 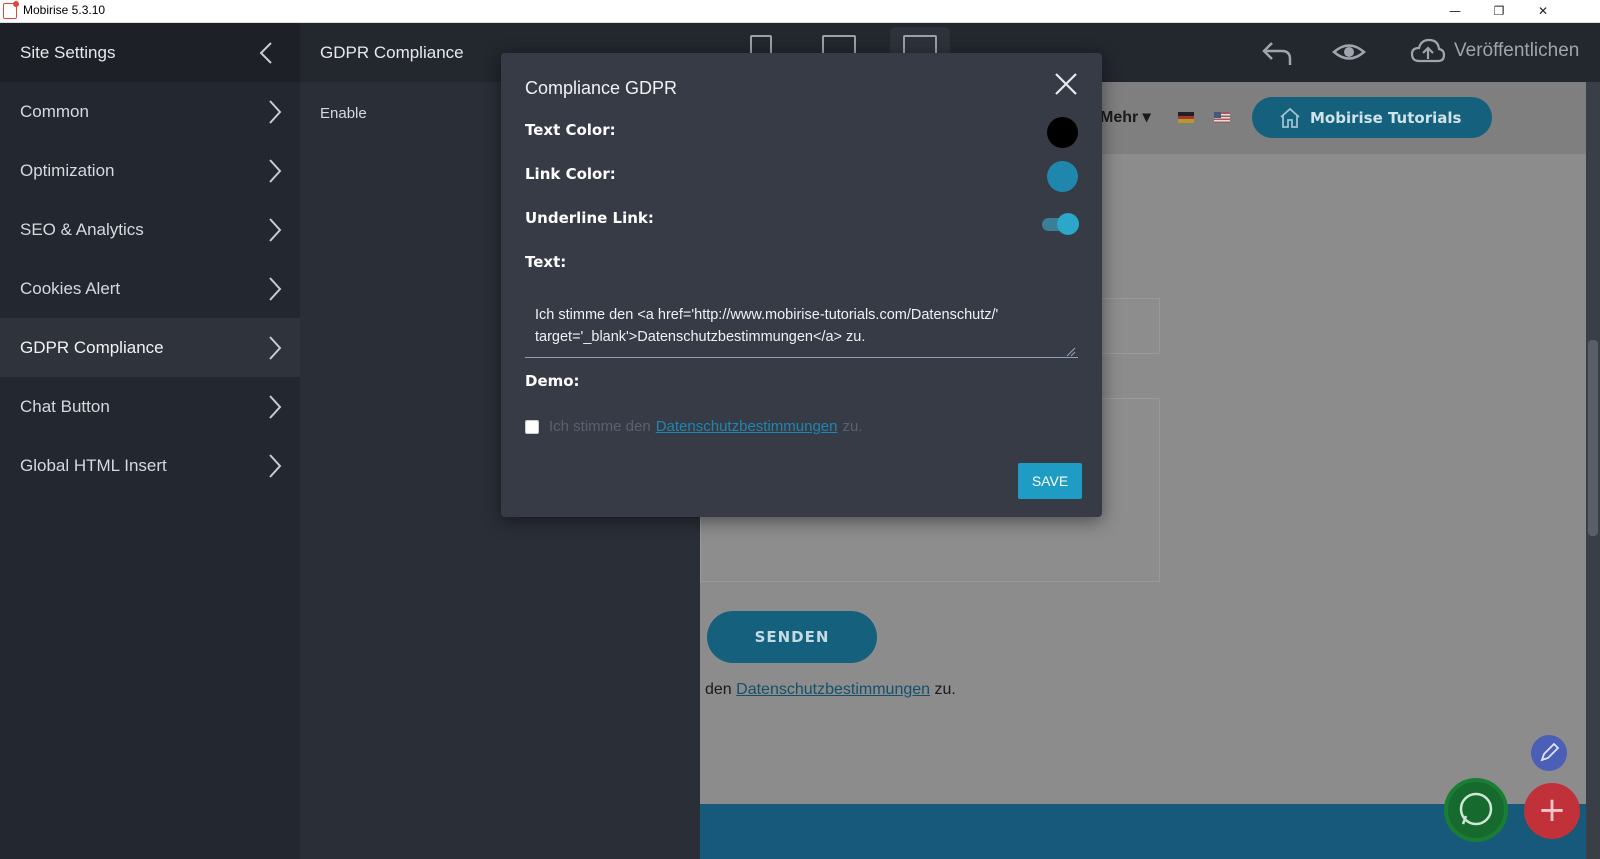 I want to click on resize-handle-icon, so click(x=1071, y=352).